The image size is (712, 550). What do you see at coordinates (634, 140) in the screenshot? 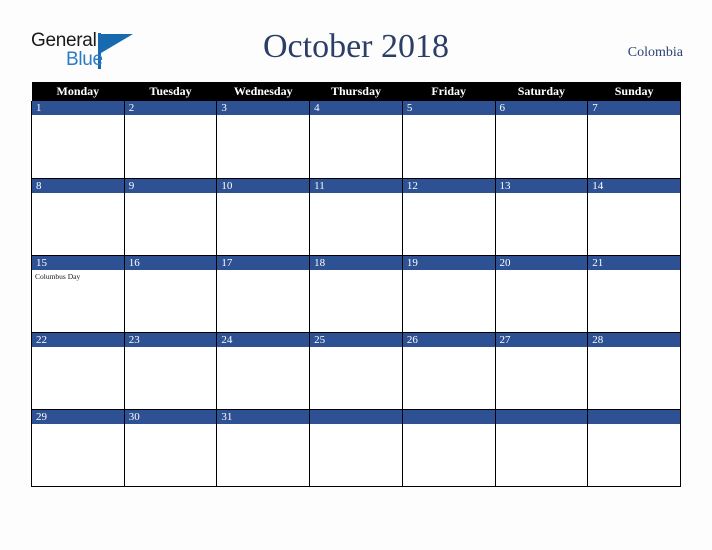
I see `day-cell-7: 7` at bounding box center [634, 140].